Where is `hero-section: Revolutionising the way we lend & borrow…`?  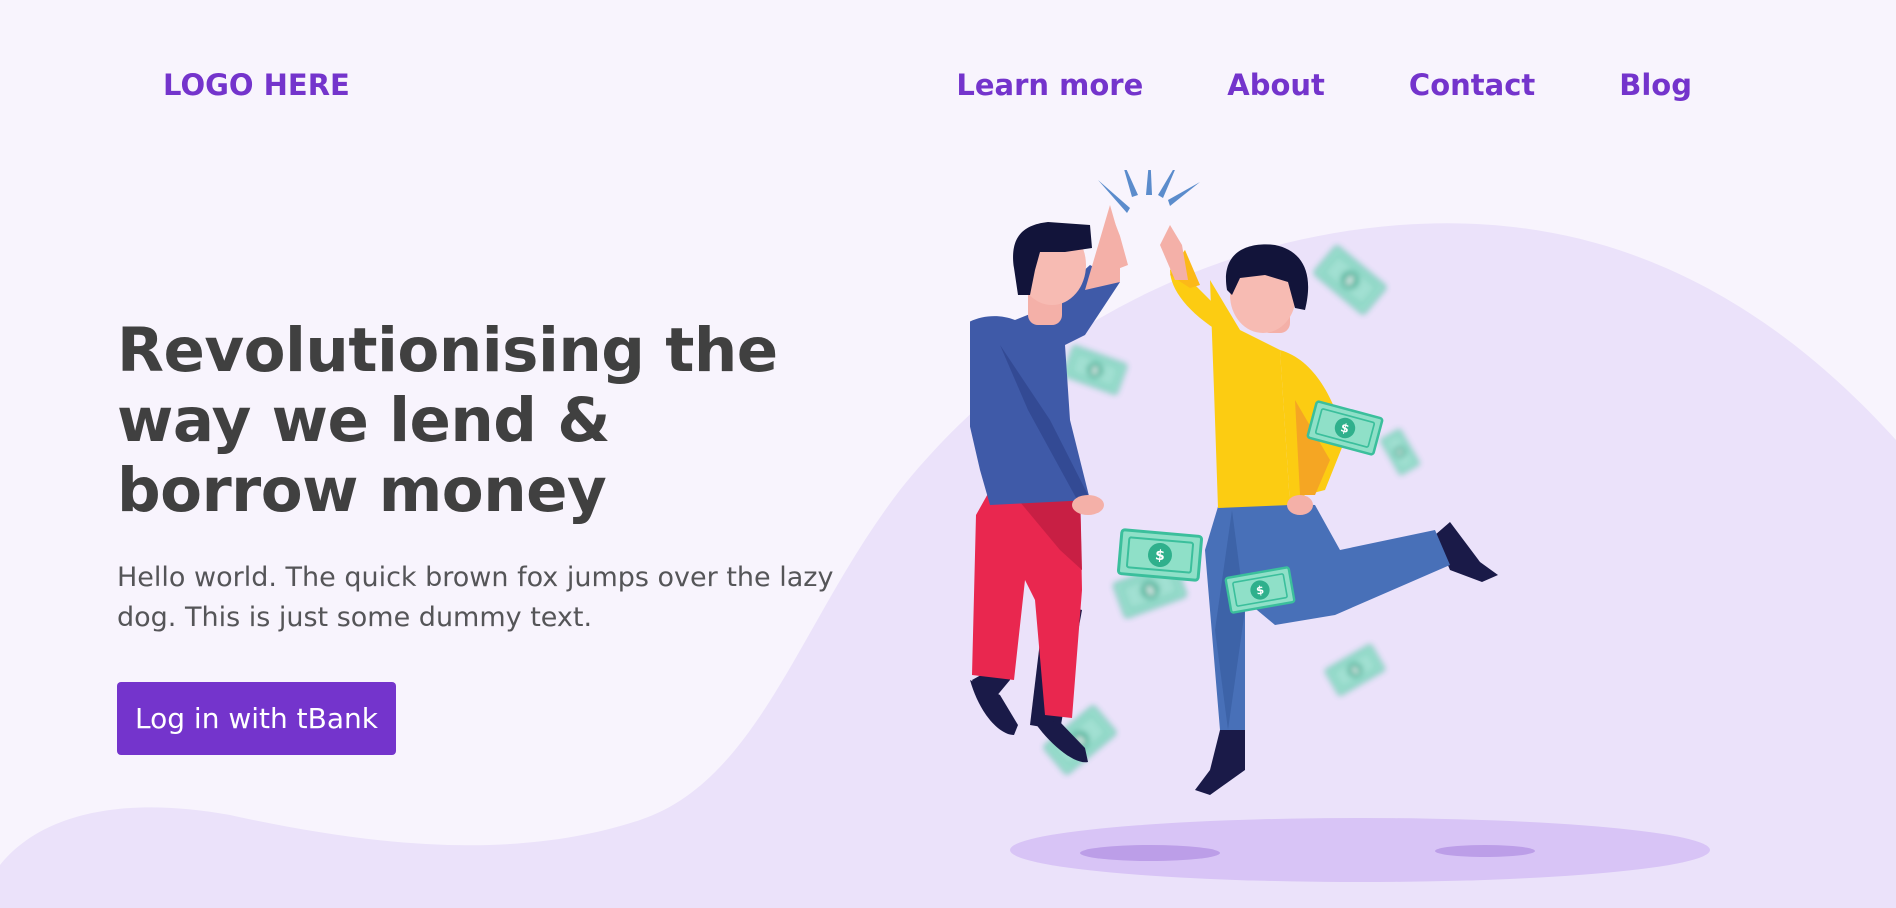
hero-section: Revolutionising the way we lend & borrow… is located at coordinates (497, 477).